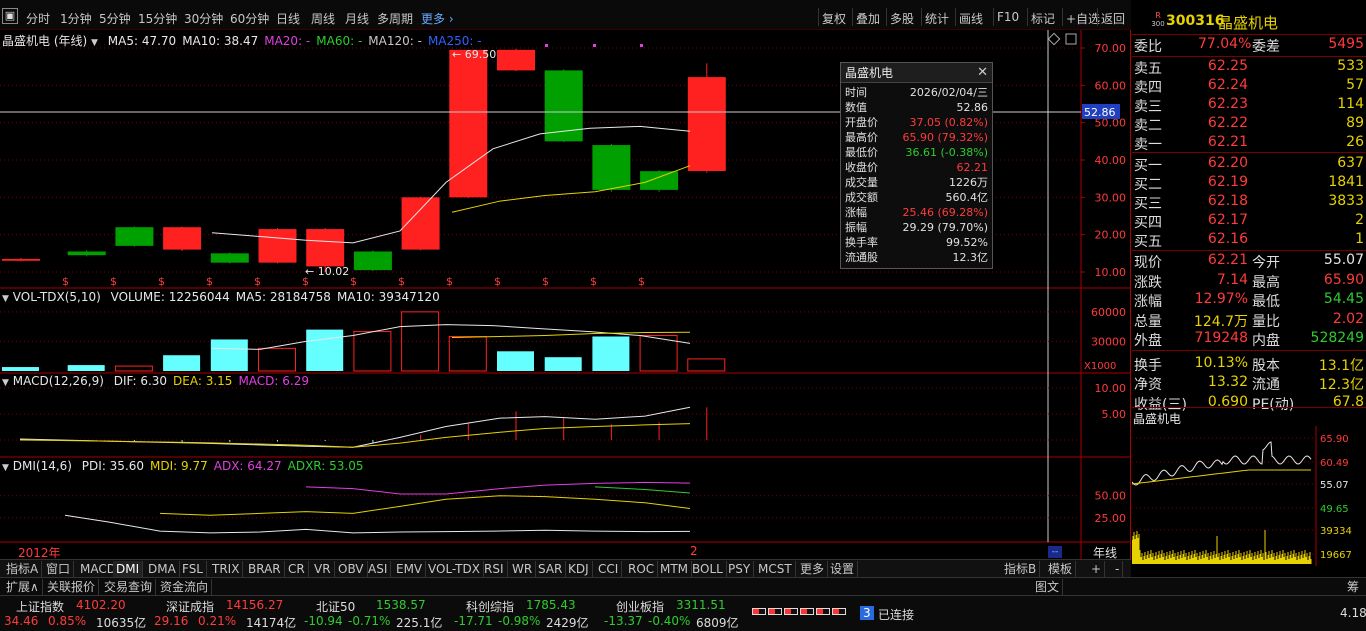 This screenshot has width=1366, height=631. What do you see at coordinates (193, 569) in the screenshot?
I see `tab-4: FSL` at bounding box center [193, 569].